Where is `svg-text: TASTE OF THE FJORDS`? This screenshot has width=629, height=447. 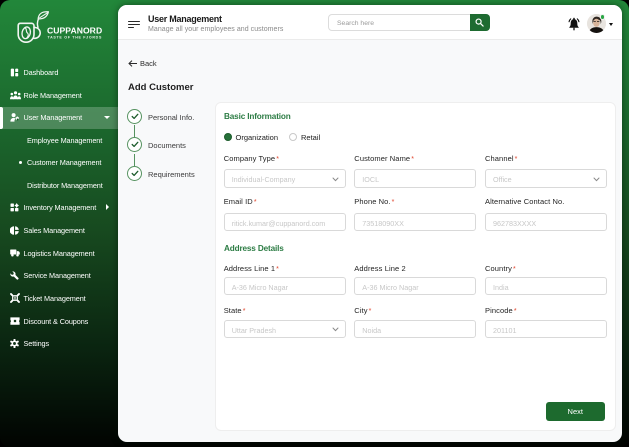 svg-text: TASTE OF THE FJORDS is located at coordinates (75, 38).